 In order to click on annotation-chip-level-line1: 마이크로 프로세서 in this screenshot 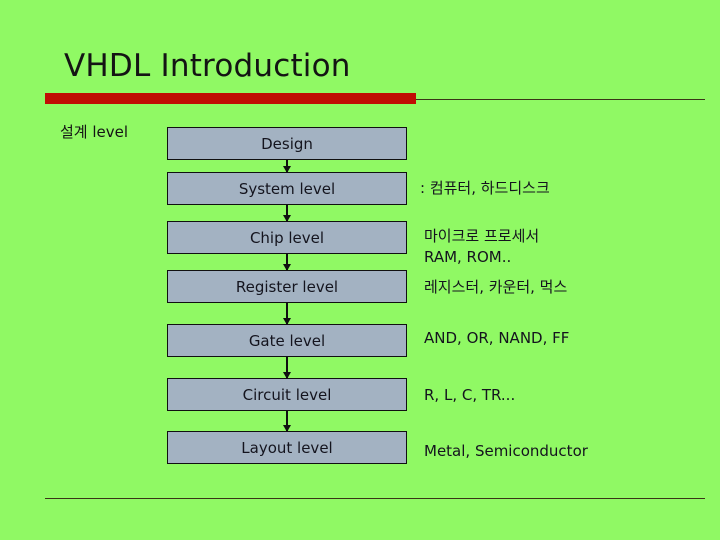, I will do `click(482, 236)`.